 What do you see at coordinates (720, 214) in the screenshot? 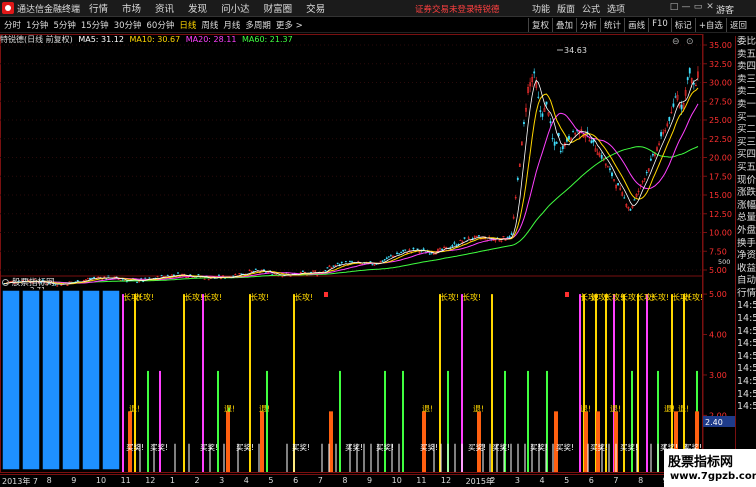
I see `price-axis-label: 12.50` at bounding box center [720, 214].